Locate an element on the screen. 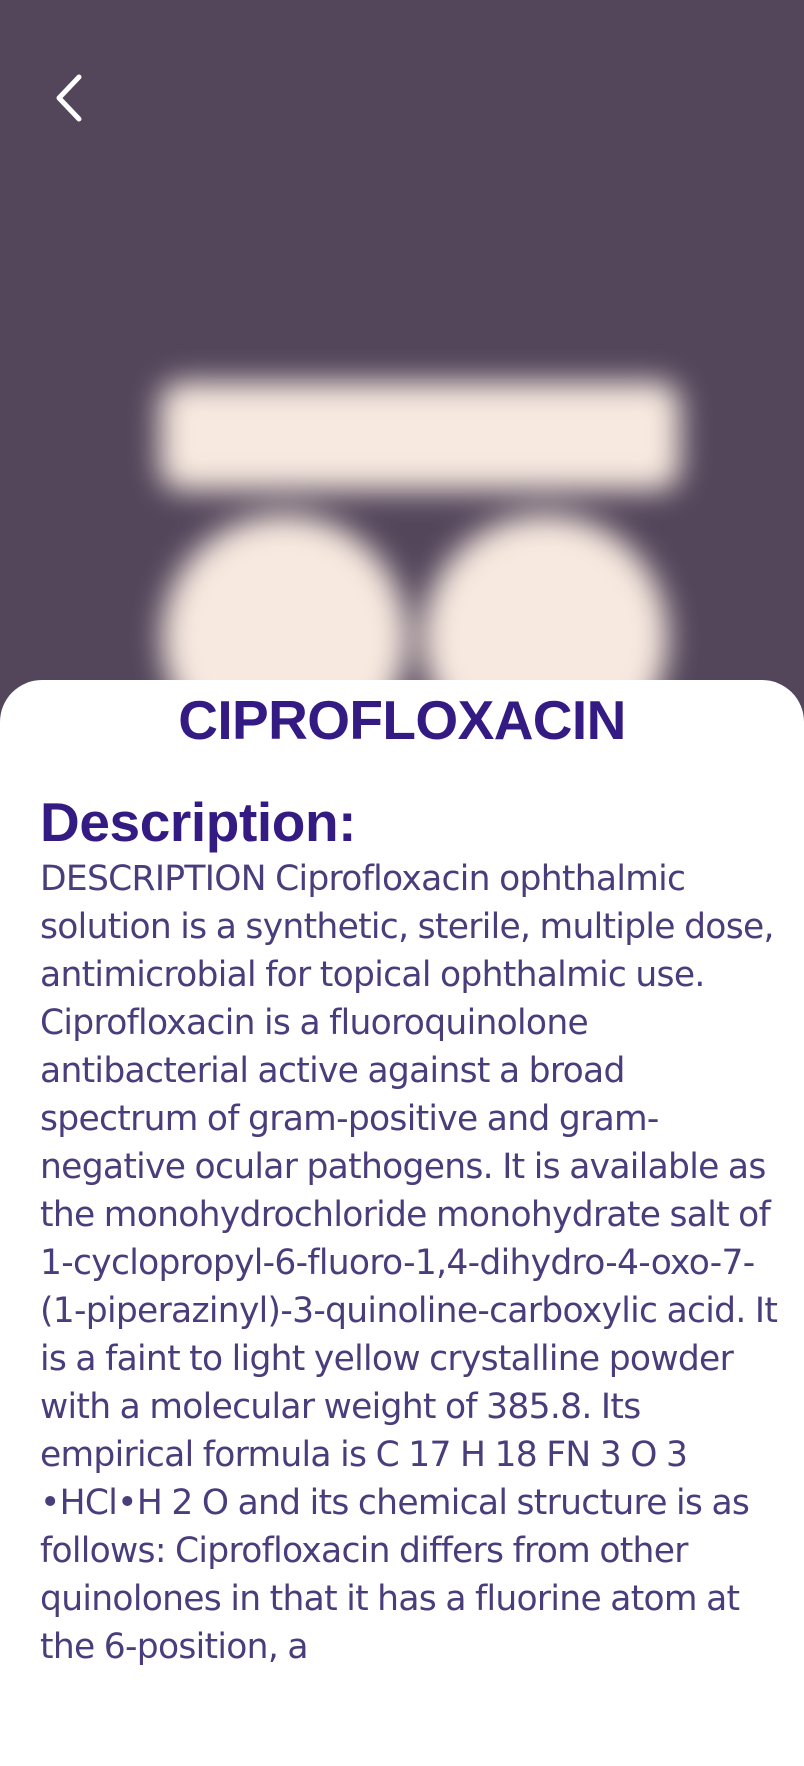 This screenshot has height=1766, width=804. pill-capsule-shape is located at coordinates (420, 436).